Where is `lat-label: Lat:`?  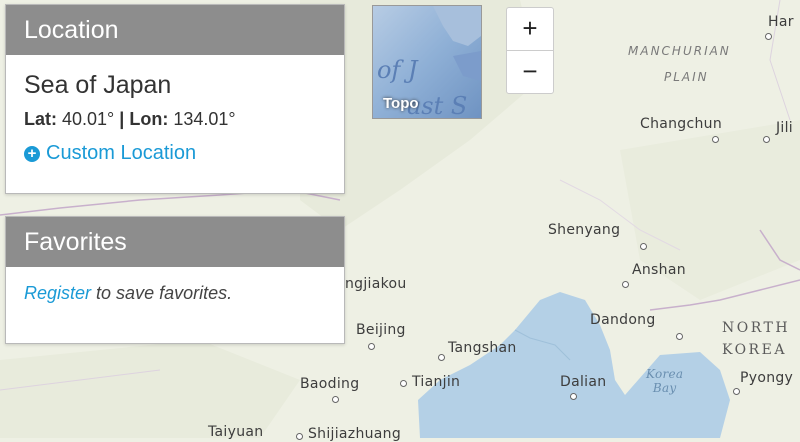
lat-label: Lat: is located at coordinates (40, 119).